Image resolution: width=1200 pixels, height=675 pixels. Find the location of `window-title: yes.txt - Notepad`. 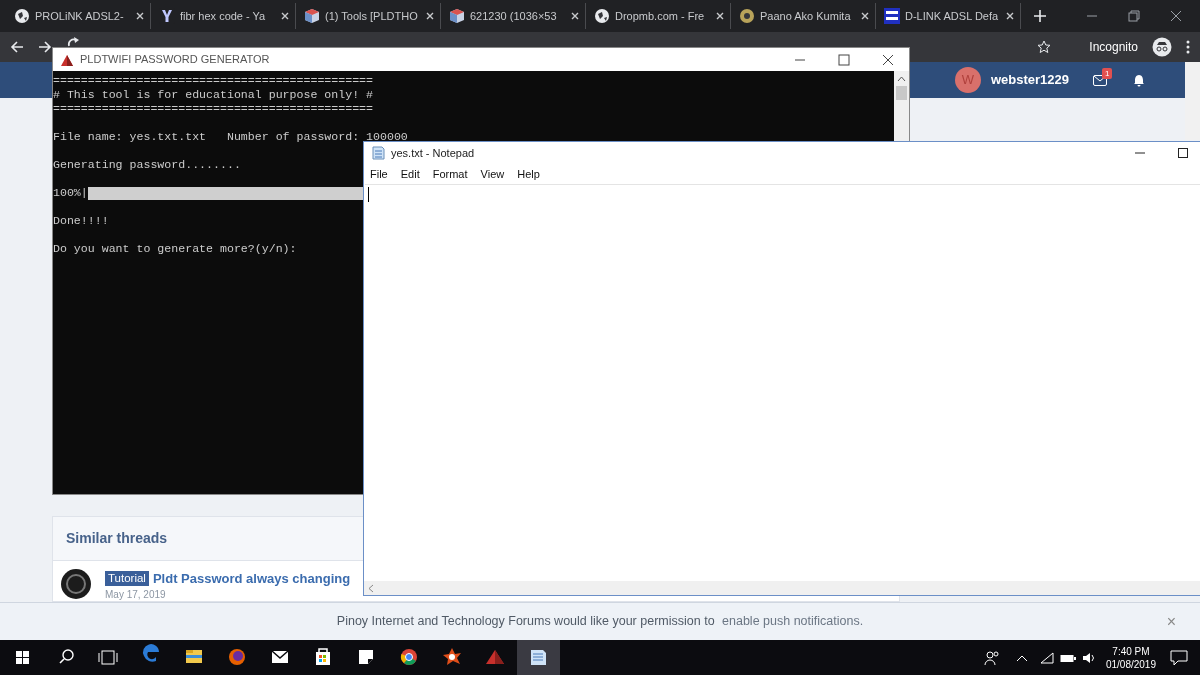

window-title: yes.txt - Notepad is located at coordinates (433, 153).